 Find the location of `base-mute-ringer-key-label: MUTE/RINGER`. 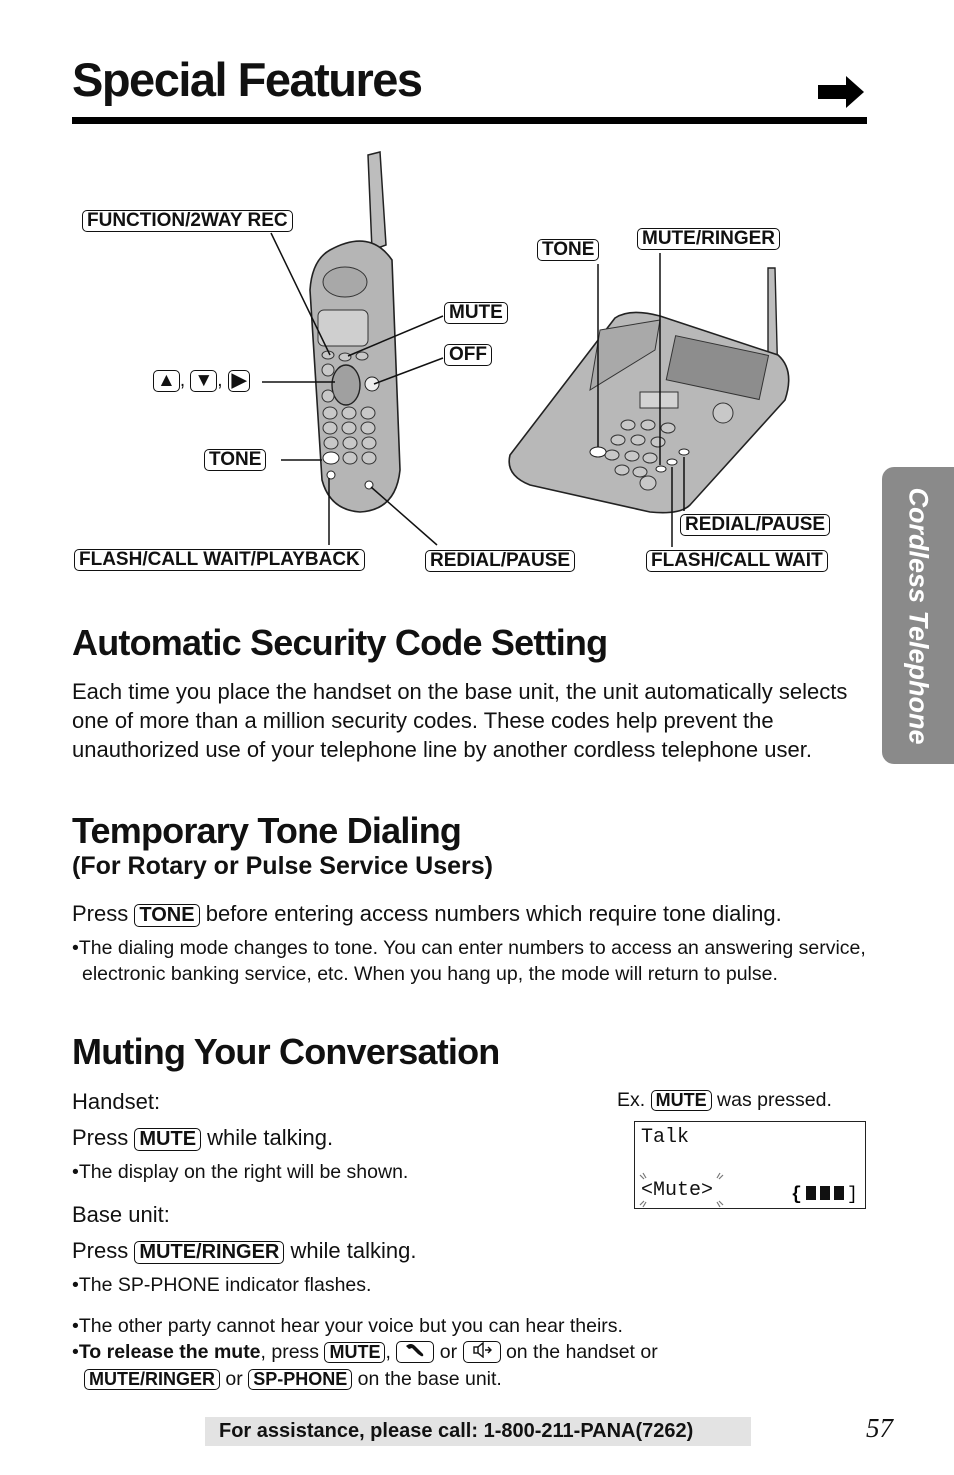

base-mute-ringer-key-label: MUTE/RINGER is located at coordinates (708, 239).